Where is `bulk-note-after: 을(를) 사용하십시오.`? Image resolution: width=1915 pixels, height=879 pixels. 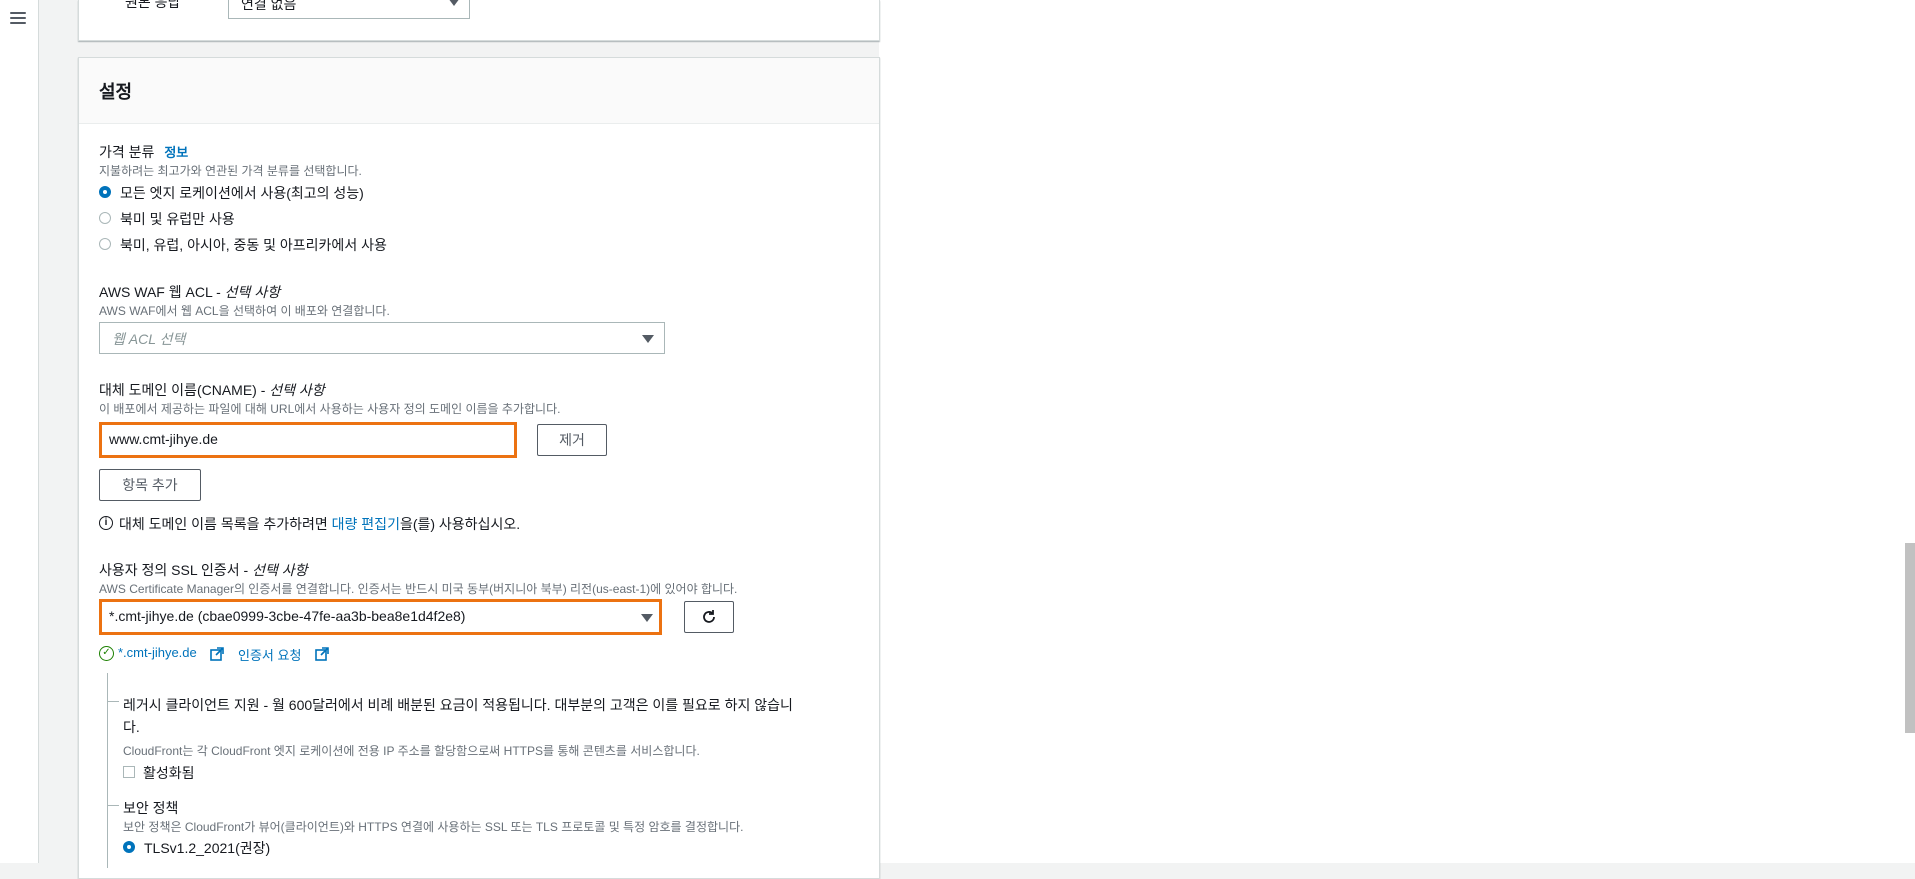 bulk-note-after: 을(를) 사용하십시오. is located at coordinates (460, 524).